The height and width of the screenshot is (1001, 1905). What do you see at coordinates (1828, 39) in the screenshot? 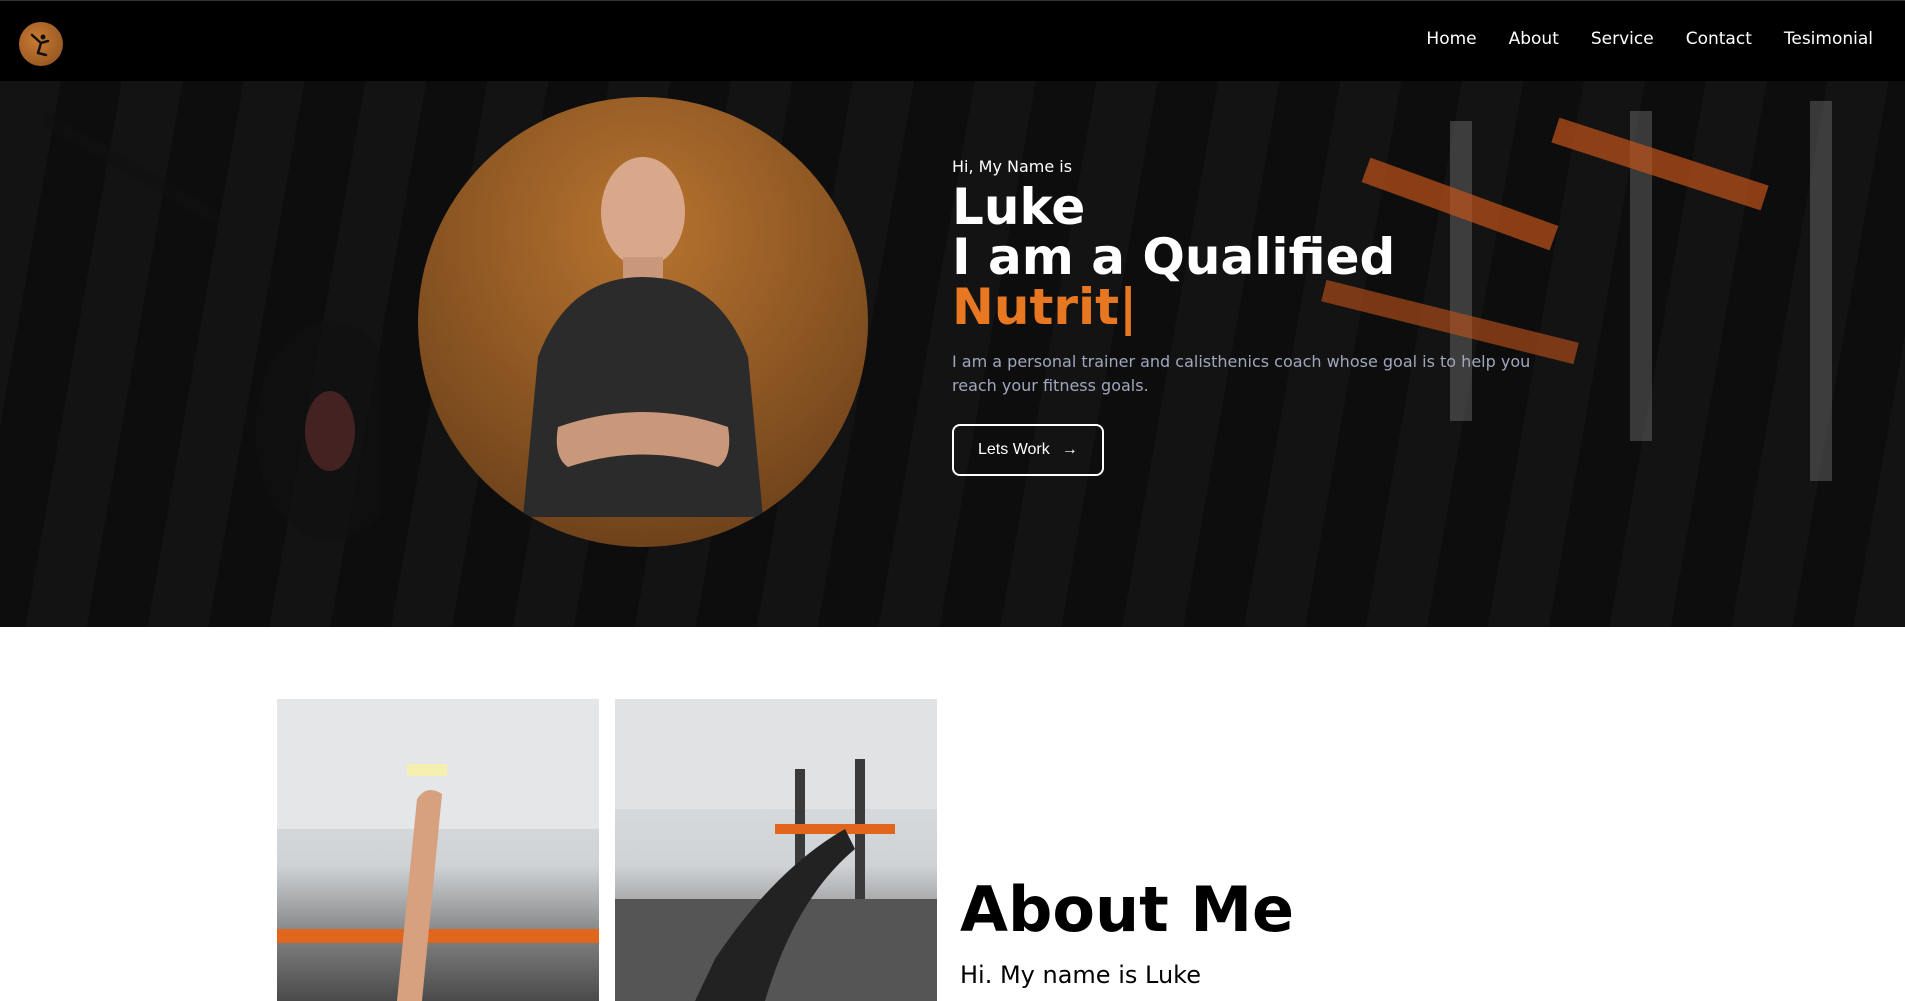
I see `nav-testimonial: Tesimonial` at bounding box center [1828, 39].